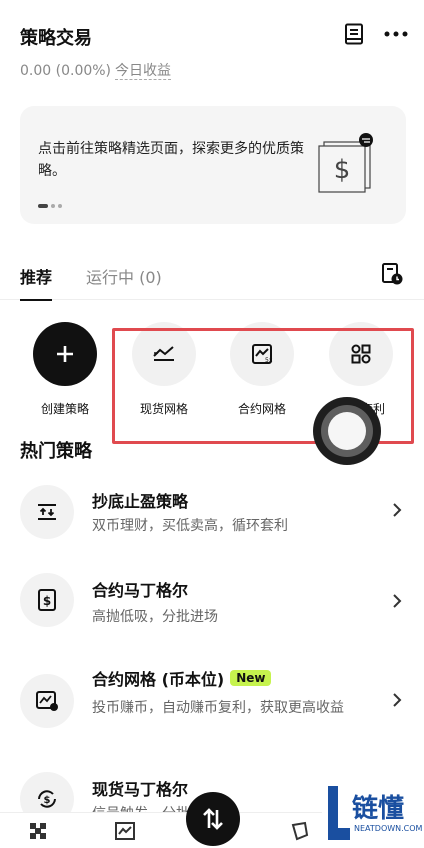 This screenshot has height=848, width=424. Describe the element at coordinates (392, 276) in the screenshot. I see `history-icon` at that location.